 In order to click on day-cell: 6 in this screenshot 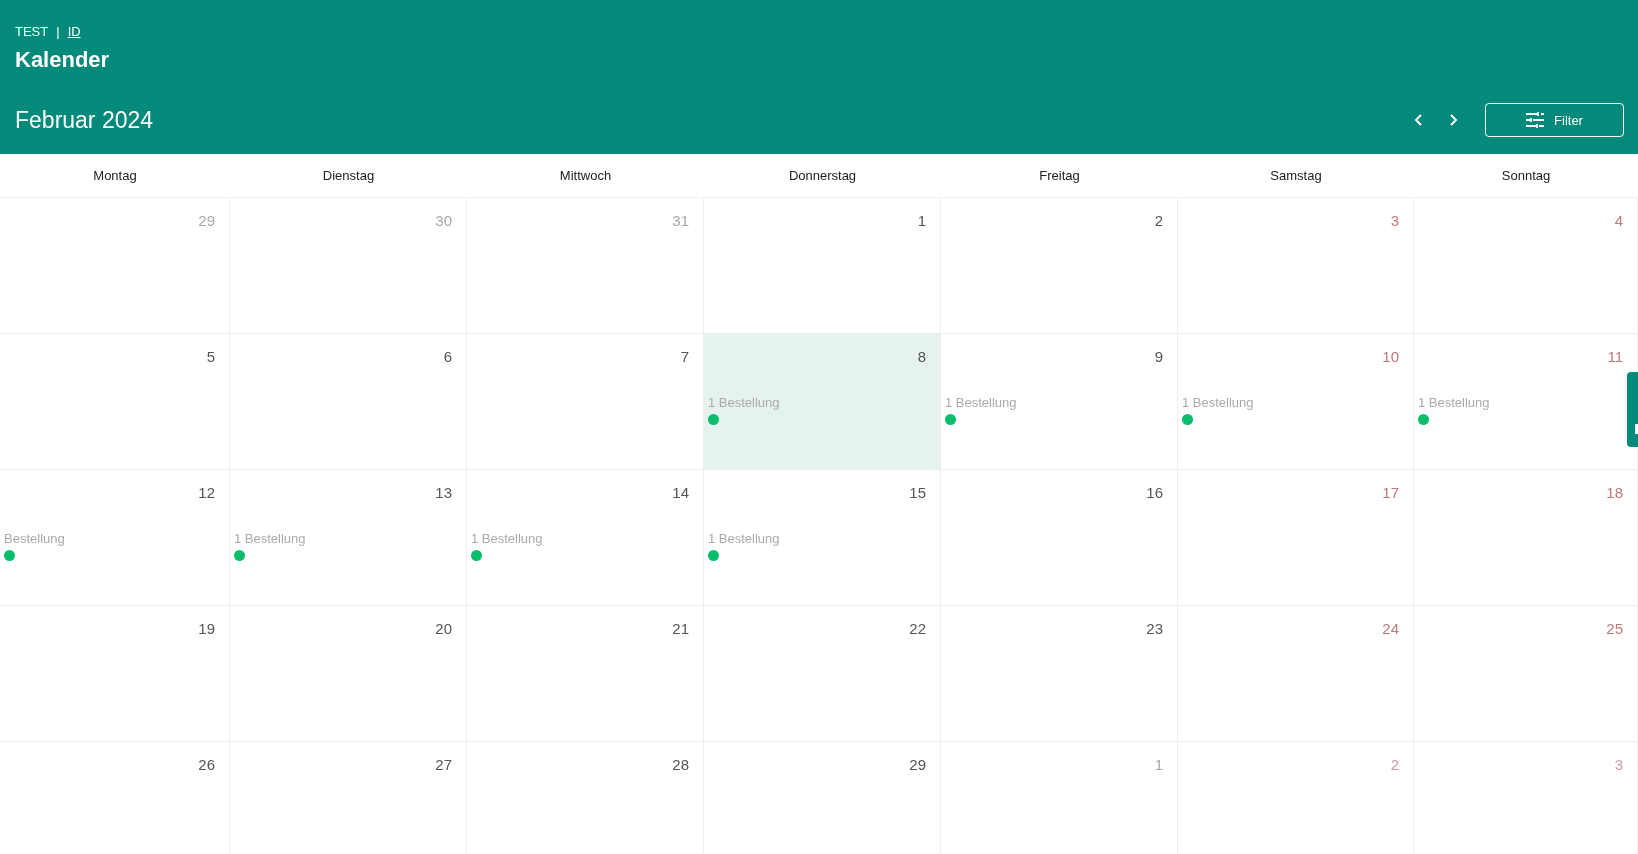, I will do `click(348, 402)`.